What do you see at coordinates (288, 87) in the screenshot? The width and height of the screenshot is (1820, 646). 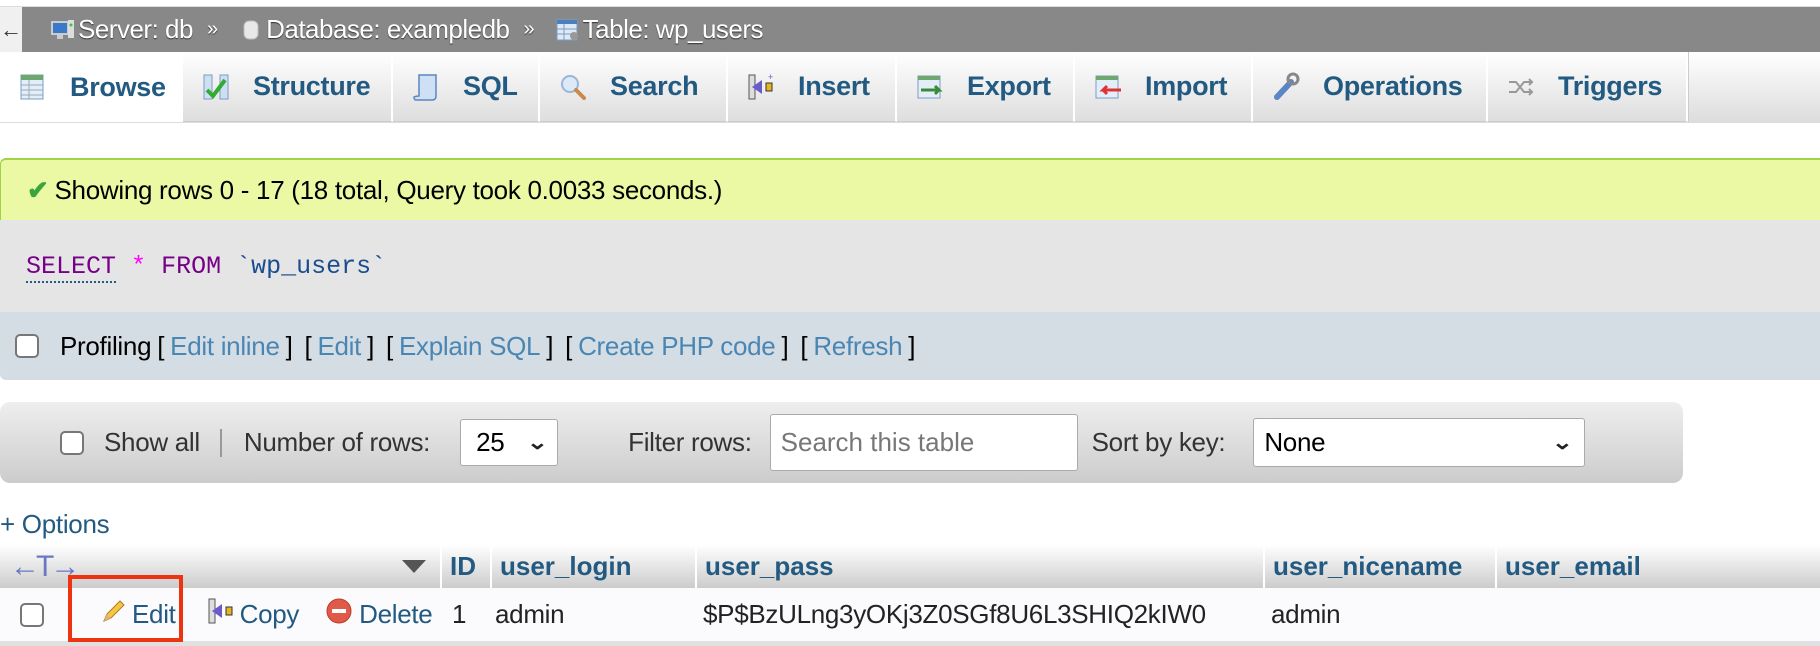 I see `tab-structure: Structure` at bounding box center [288, 87].